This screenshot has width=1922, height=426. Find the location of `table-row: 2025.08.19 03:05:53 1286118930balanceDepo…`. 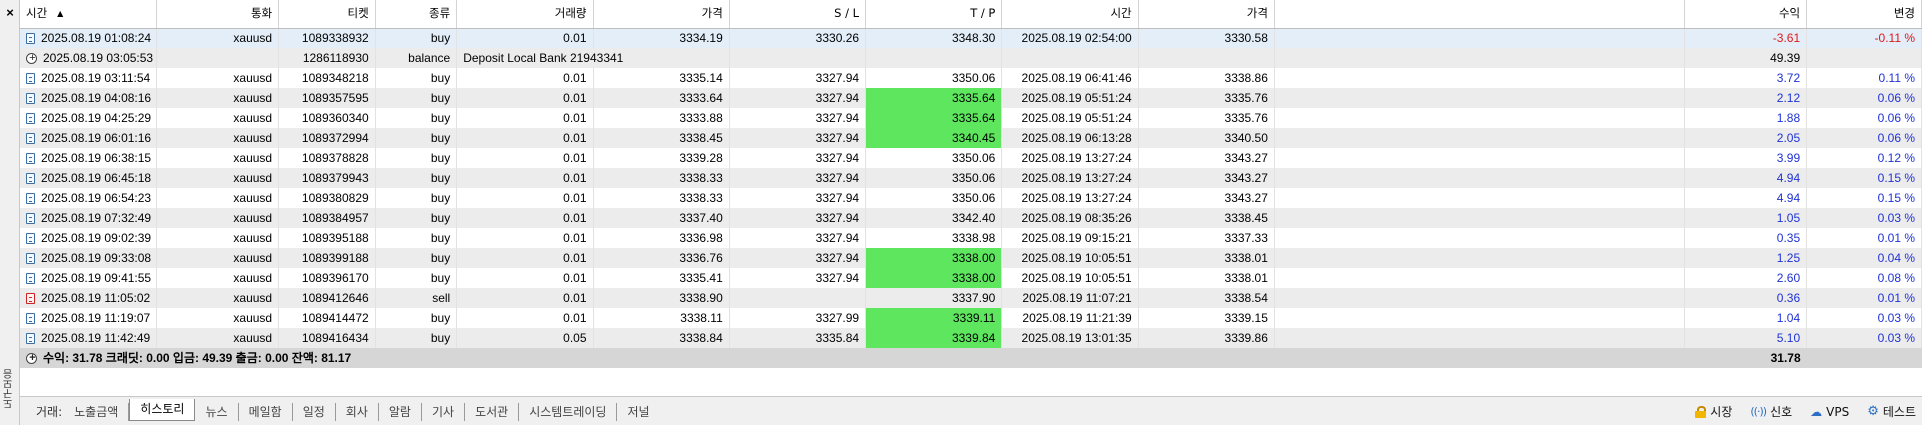

table-row: 2025.08.19 03:05:53 1286118930balanceDepo… is located at coordinates (971, 58).